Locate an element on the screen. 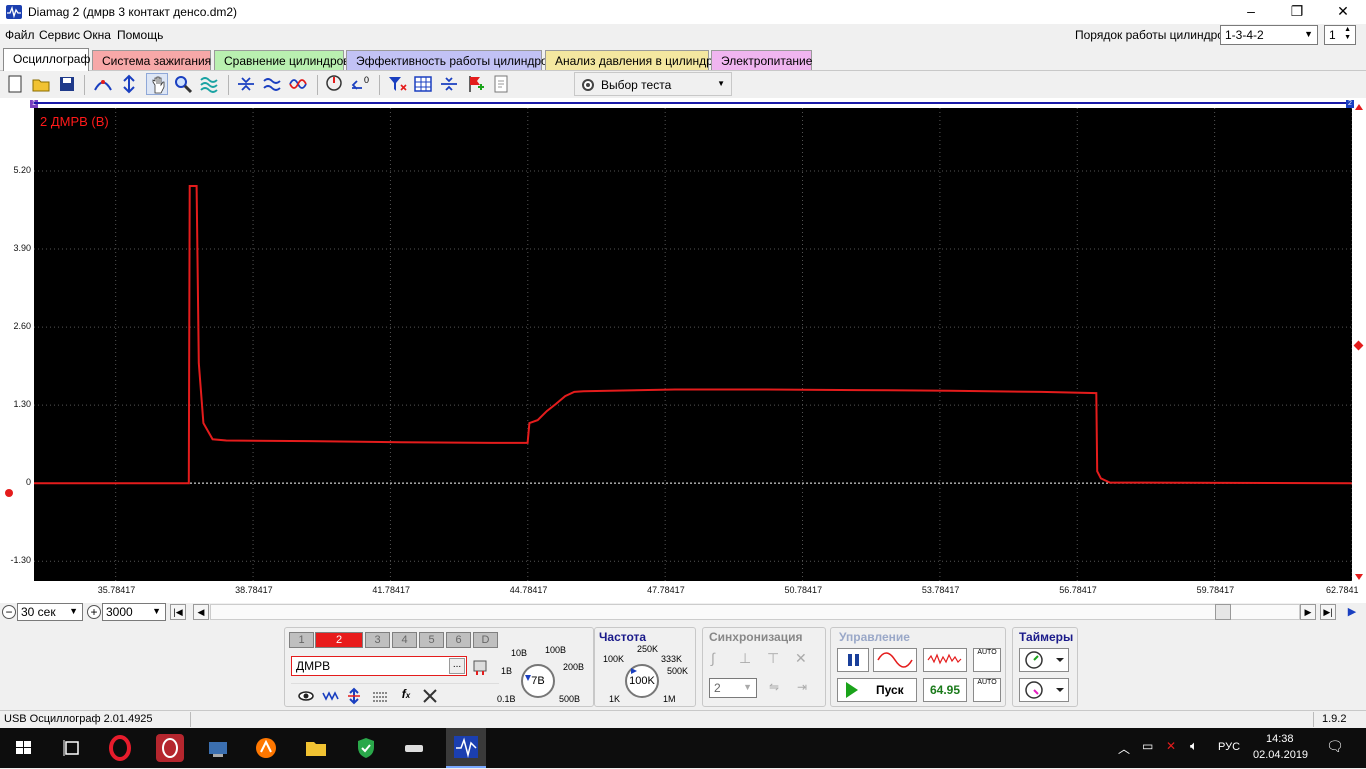  channel-2-button: 2 is located at coordinates (339, 640).